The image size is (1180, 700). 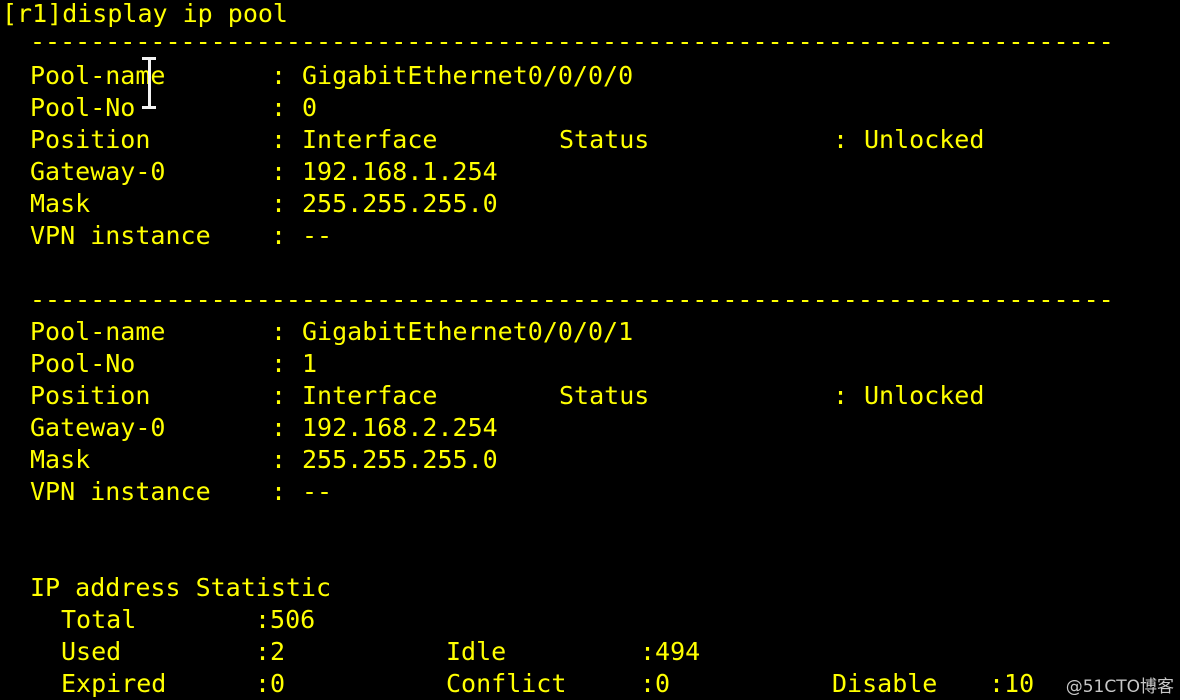 What do you see at coordinates (468, 75) in the screenshot?
I see `field-value: GigabitEthernet0/0/0/0` at bounding box center [468, 75].